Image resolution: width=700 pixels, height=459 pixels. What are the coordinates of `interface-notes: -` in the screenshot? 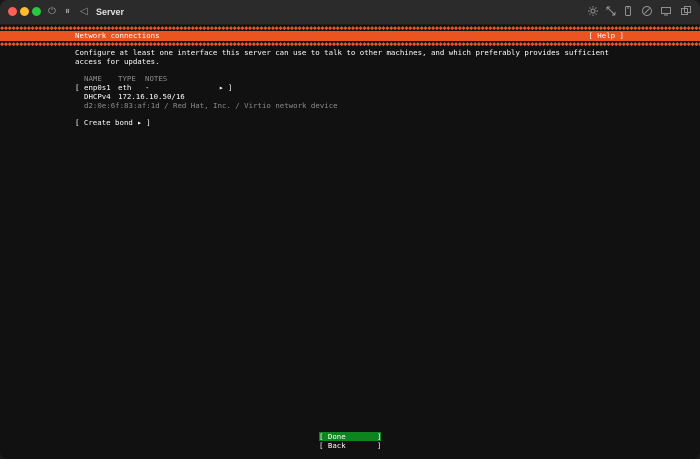 It's located at (147, 87).